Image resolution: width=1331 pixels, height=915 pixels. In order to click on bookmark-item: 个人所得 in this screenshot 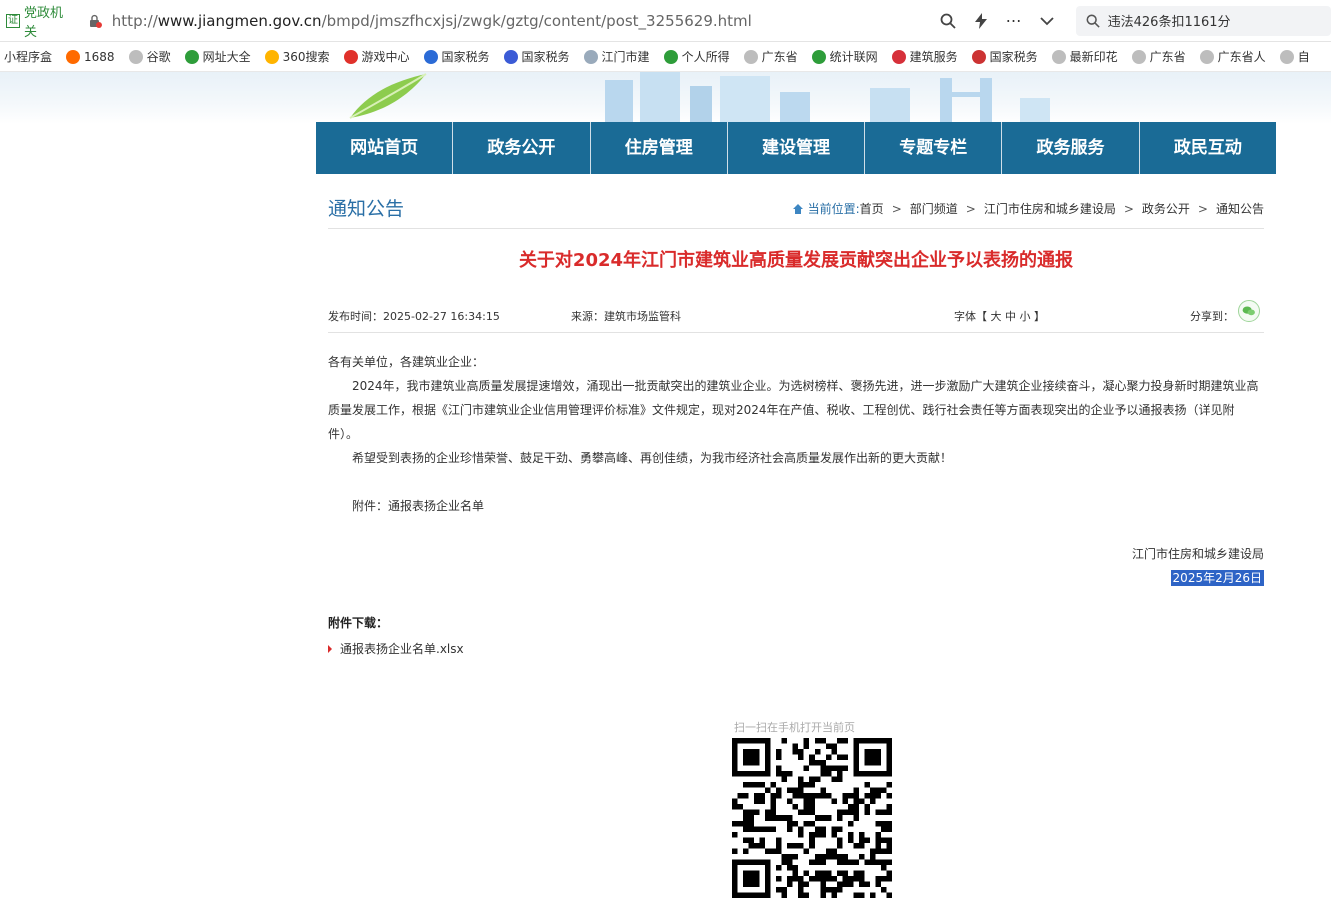, I will do `click(696, 56)`.